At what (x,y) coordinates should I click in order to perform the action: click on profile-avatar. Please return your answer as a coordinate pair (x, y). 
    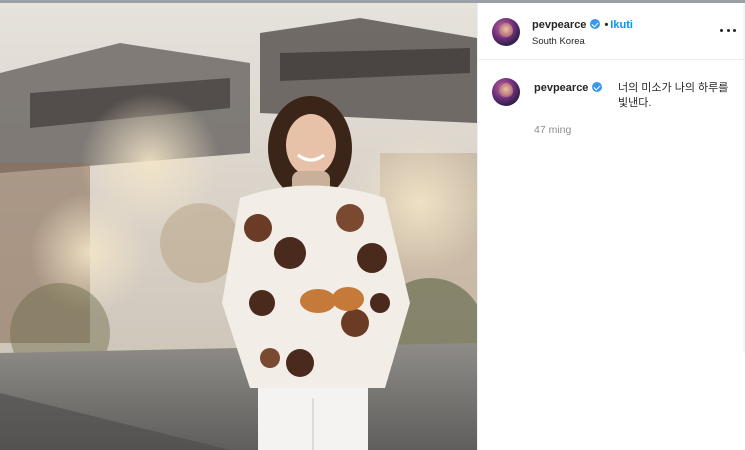
    Looking at the image, I should click on (506, 32).